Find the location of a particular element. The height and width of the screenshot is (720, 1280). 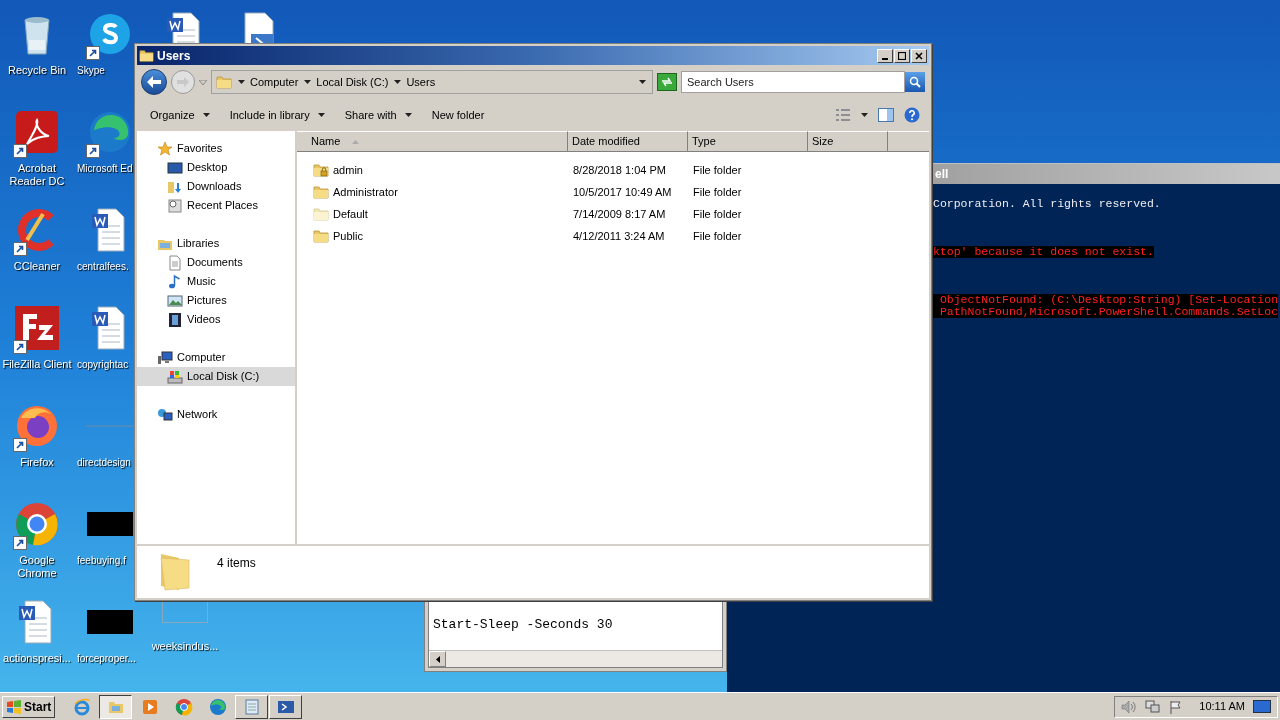

navigation-item: Videos is located at coordinates (216, 319).